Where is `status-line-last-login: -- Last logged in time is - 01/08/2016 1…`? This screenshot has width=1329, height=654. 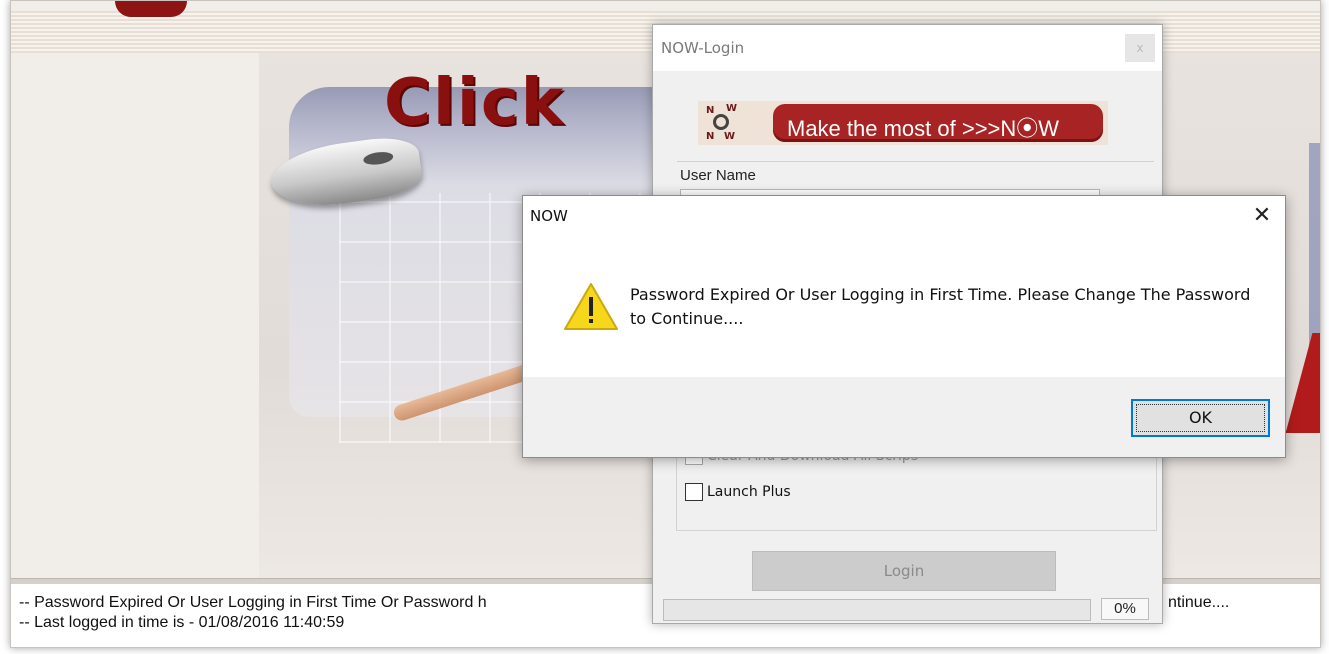 status-line-last-login: -- Last logged in time is - 01/08/2016 1… is located at coordinates (182, 622).